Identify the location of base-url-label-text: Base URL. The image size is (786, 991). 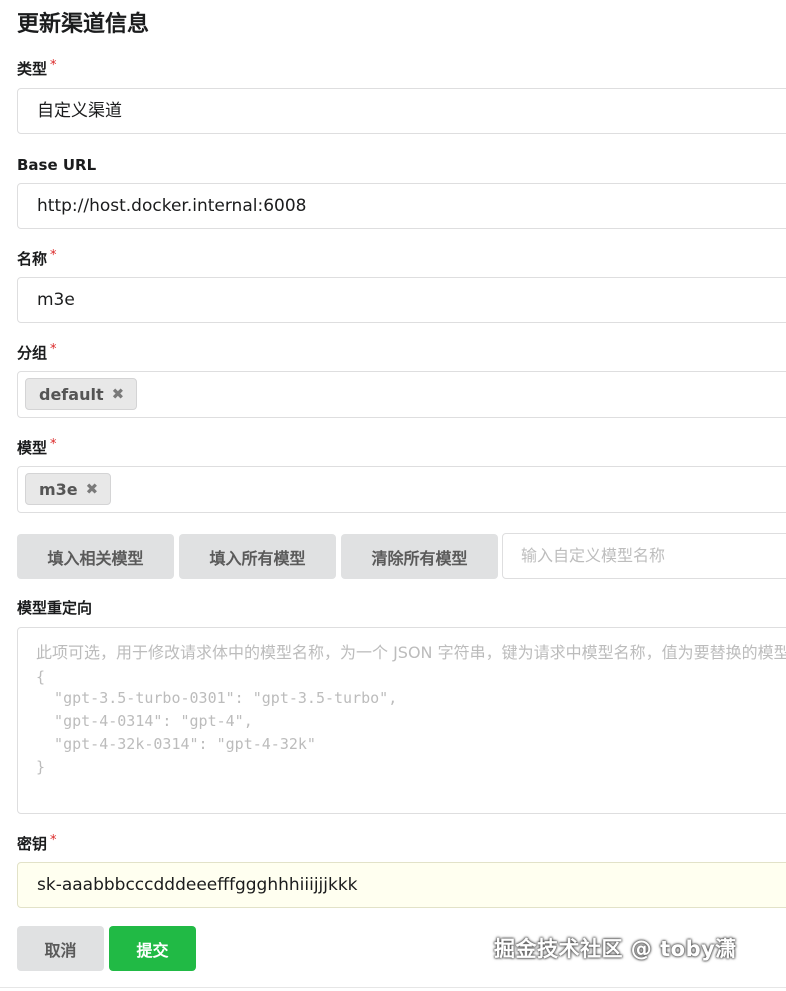
(57, 165).